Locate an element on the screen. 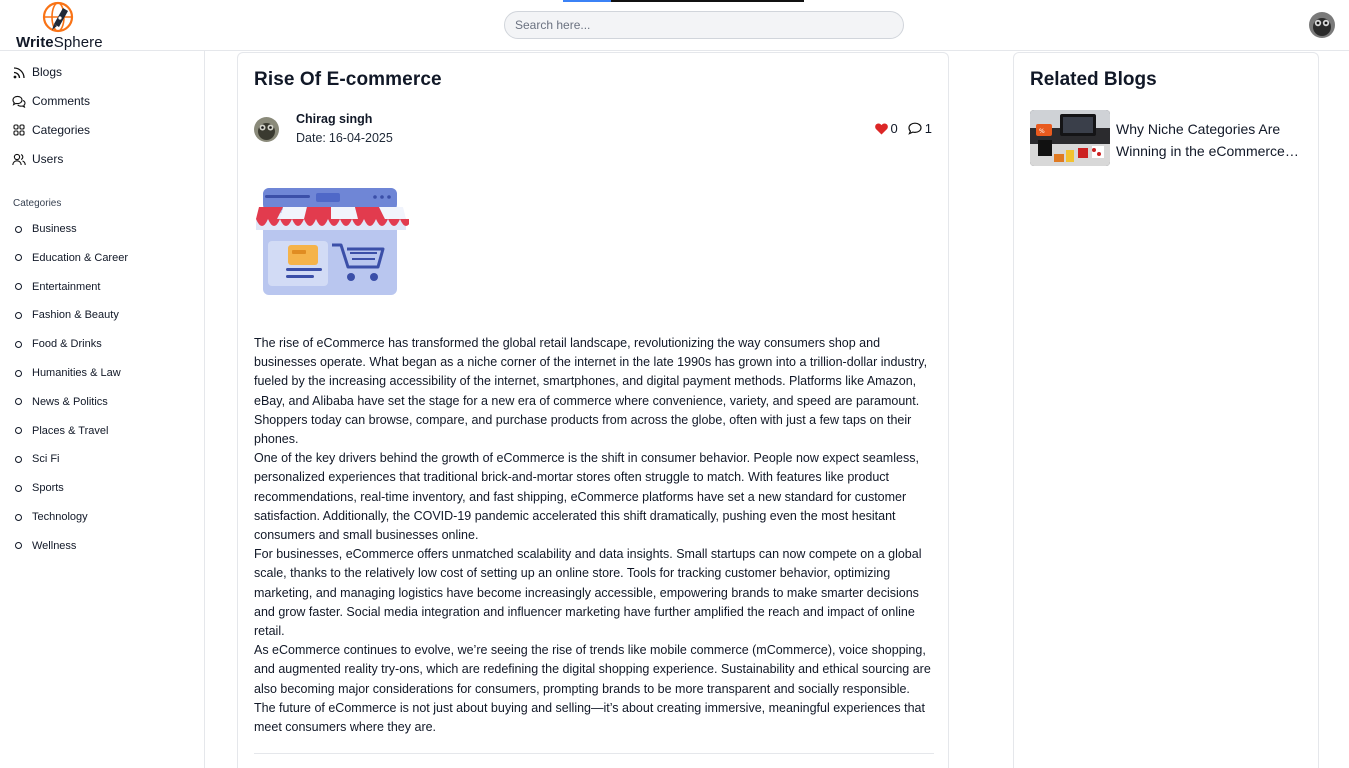 This screenshot has height=768, width=1349. category-label: News & Politics is located at coordinates (70, 401).